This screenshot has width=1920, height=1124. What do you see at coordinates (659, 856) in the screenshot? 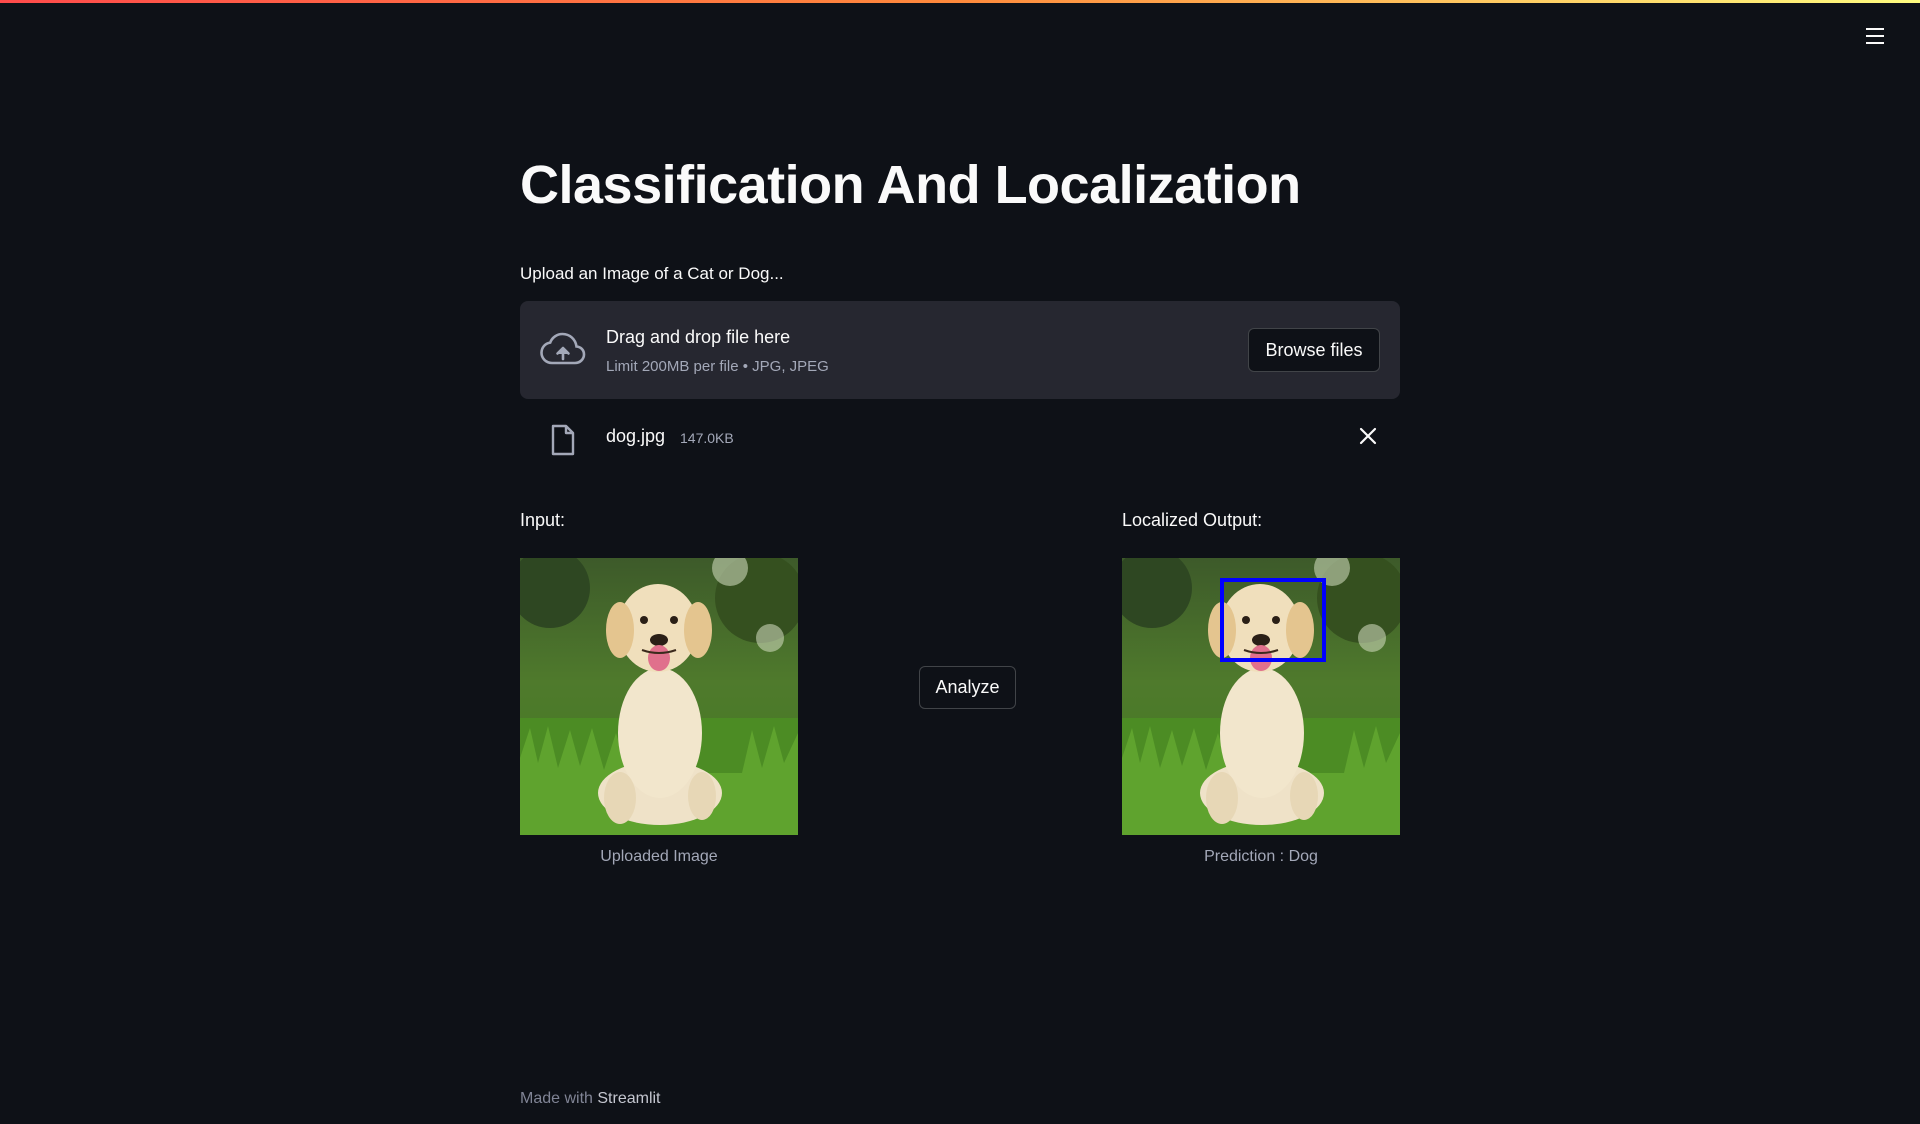
I see `uploaded-image-caption: Uploaded Image` at bounding box center [659, 856].